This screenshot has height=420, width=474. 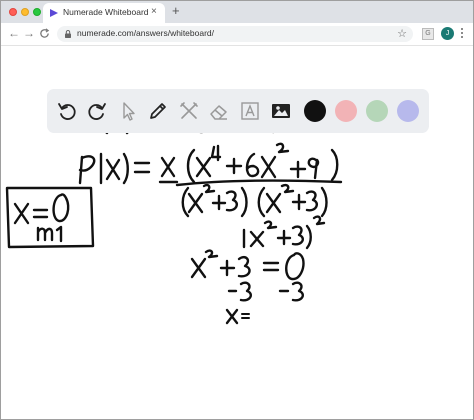 I want to click on color-swatch-pink, so click(x=346, y=111).